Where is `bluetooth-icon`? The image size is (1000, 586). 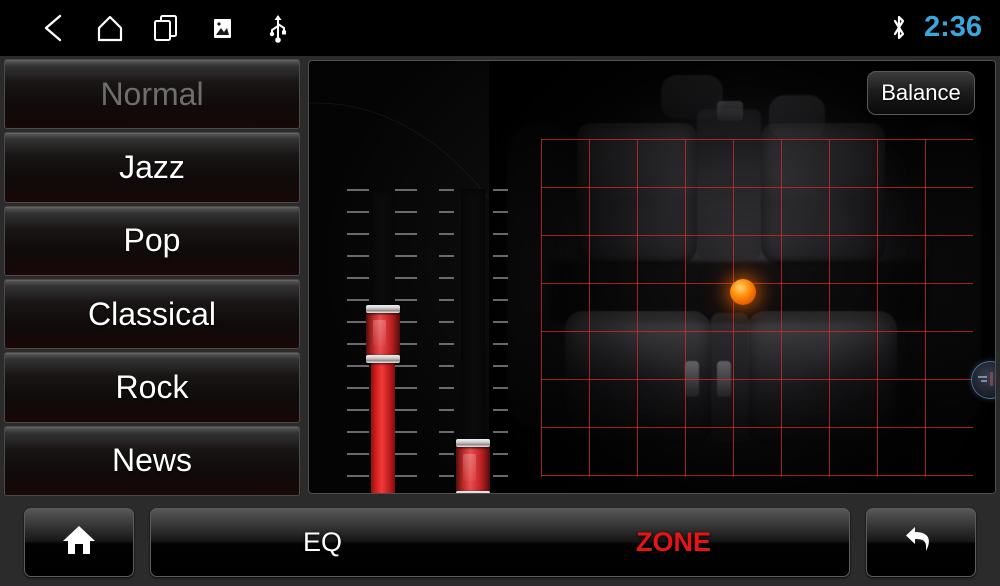
bluetooth-icon is located at coordinates (899, 28).